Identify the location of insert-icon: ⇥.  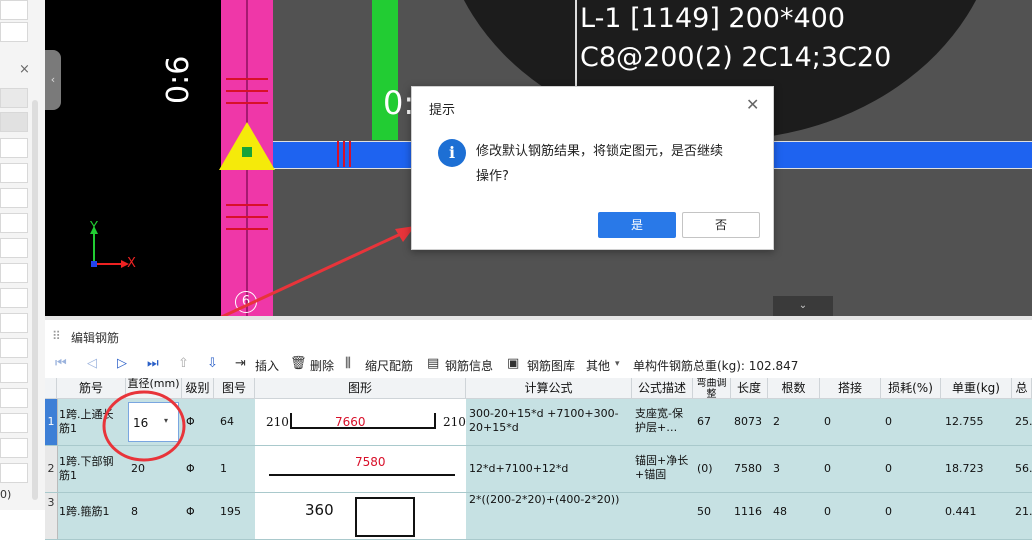
(240, 363).